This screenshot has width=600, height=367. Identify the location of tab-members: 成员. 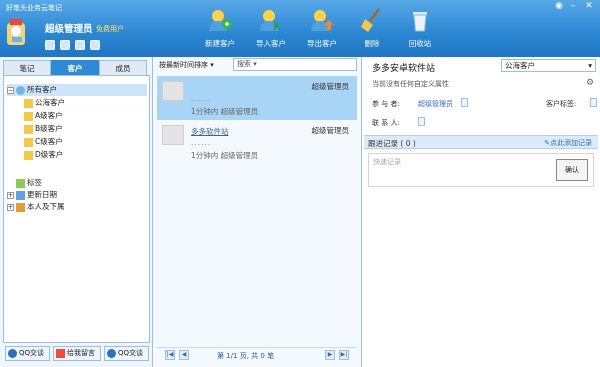
(123, 67).